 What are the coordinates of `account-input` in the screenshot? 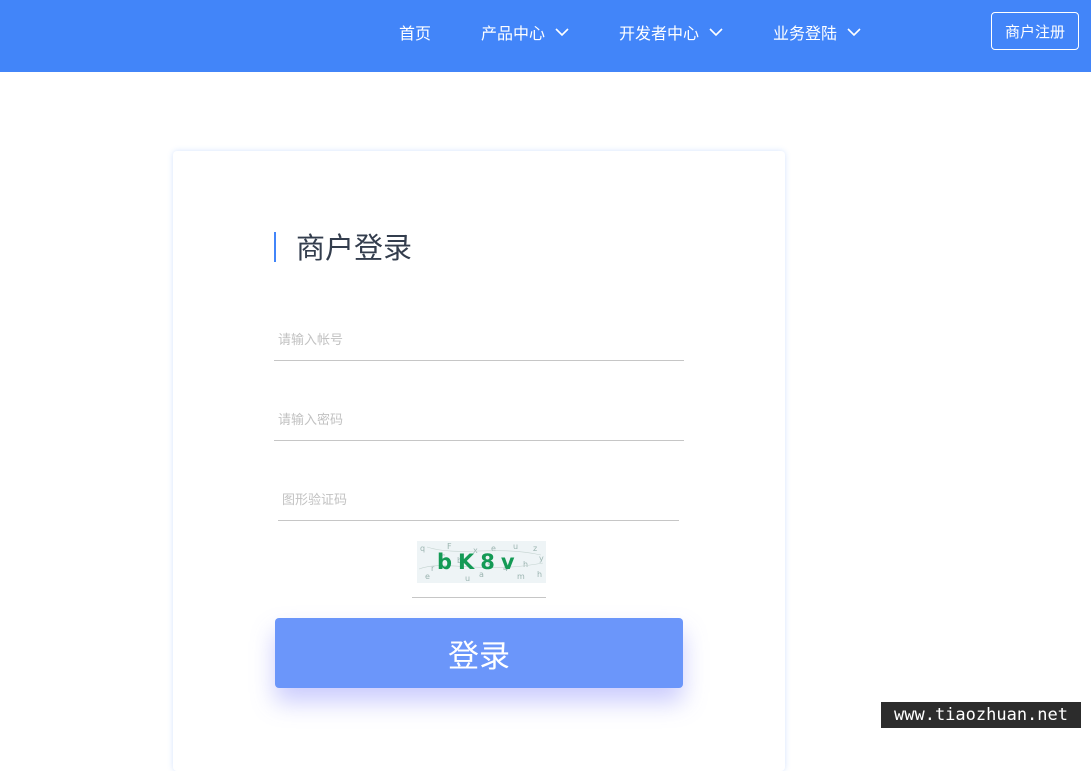 It's located at (481, 340).